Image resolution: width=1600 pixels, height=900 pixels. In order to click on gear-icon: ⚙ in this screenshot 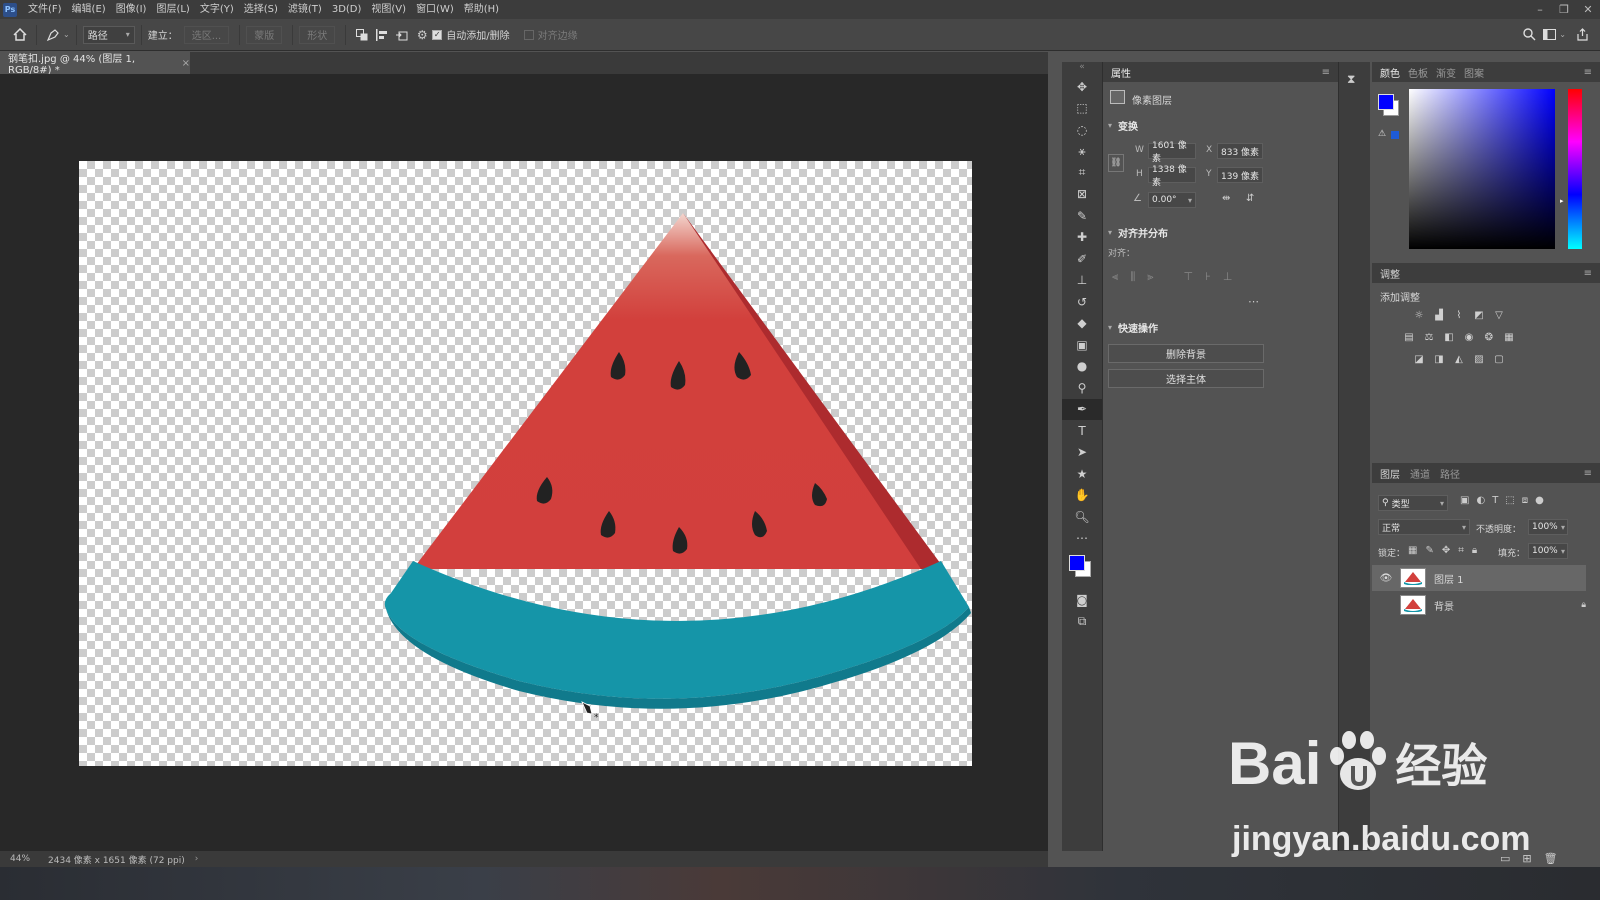, I will do `click(422, 35)`.